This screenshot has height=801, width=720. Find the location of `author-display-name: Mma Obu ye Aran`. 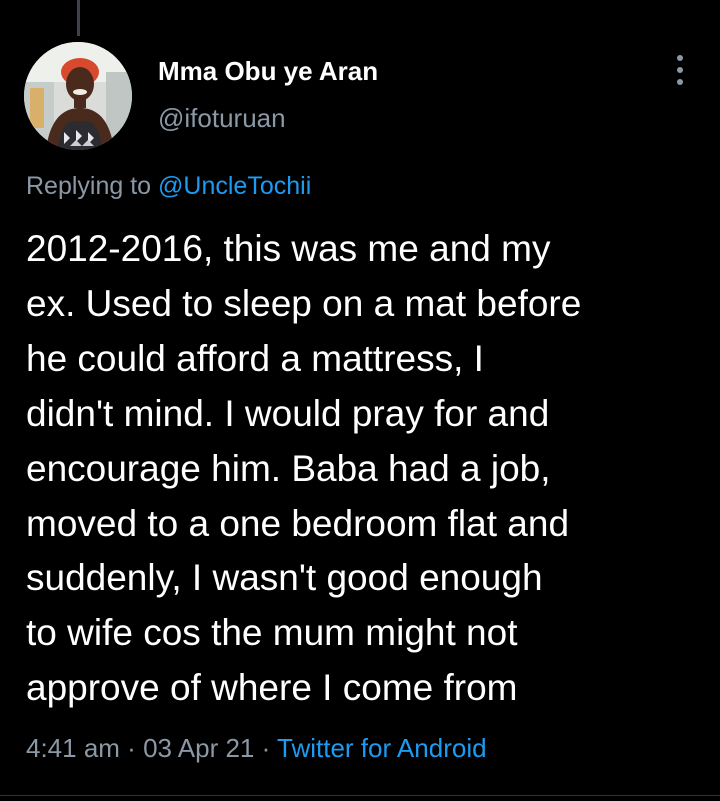

author-display-name: Mma Obu ye Aran is located at coordinates (268, 71).